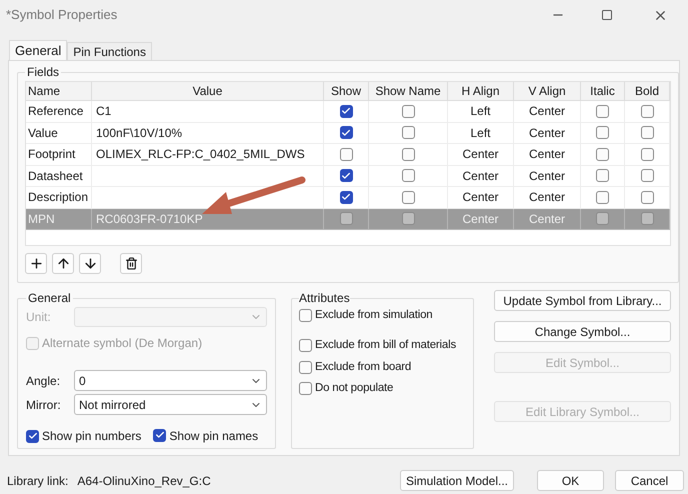 The height and width of the screenshot is (494, 688). Describe the element at coordinates (59, 91) in the screenshot. I see `column-header: Name` at that location.